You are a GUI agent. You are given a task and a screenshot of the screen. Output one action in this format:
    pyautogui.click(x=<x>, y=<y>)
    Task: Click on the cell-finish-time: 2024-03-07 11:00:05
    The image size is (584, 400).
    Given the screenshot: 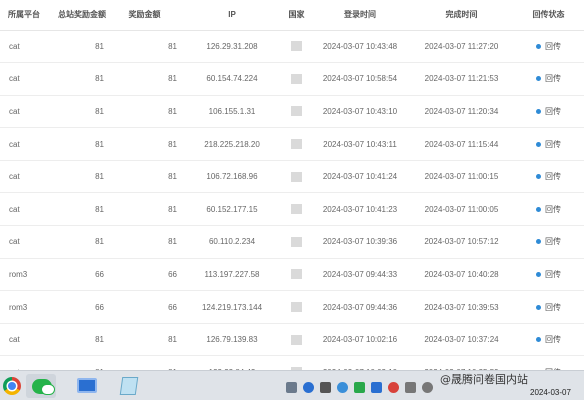 What is the action you would take?
    pyautogui.click(x=461, y=209)
    